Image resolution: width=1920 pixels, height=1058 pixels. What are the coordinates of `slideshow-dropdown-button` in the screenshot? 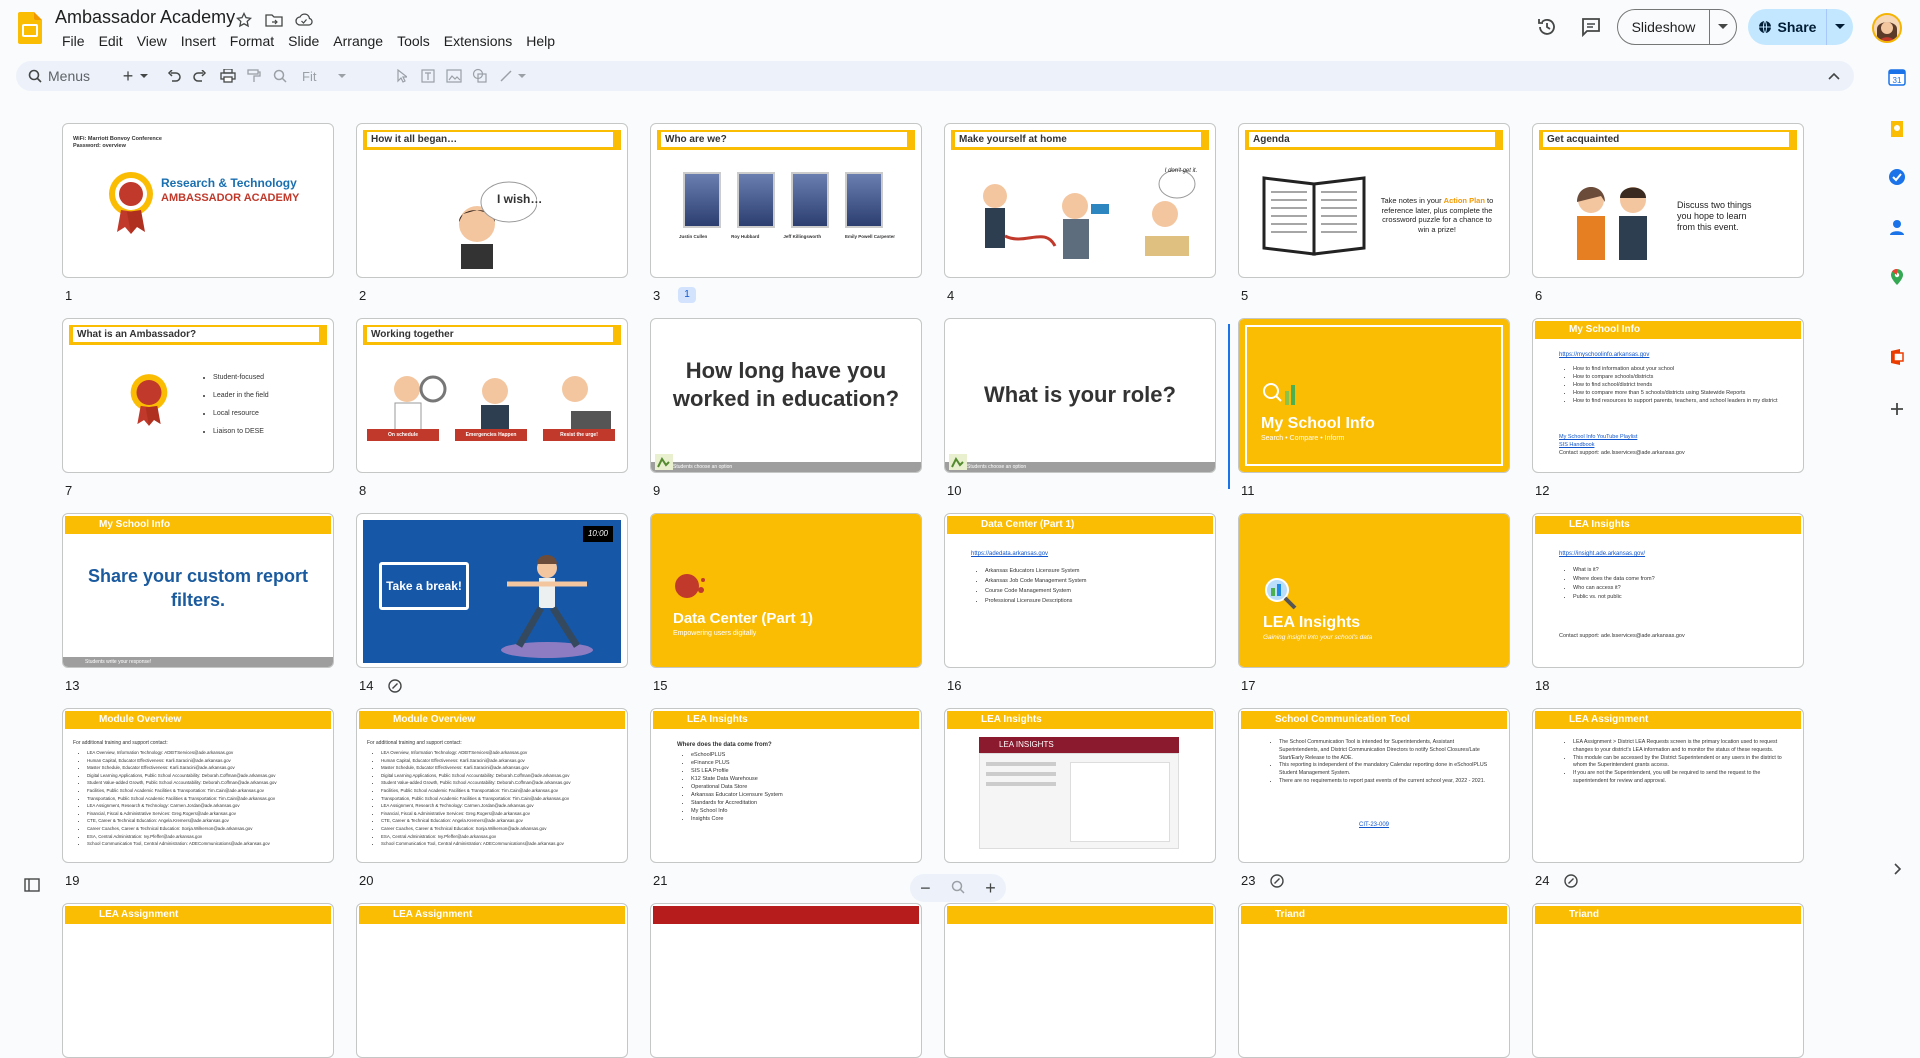 It's located at (1723, 27).